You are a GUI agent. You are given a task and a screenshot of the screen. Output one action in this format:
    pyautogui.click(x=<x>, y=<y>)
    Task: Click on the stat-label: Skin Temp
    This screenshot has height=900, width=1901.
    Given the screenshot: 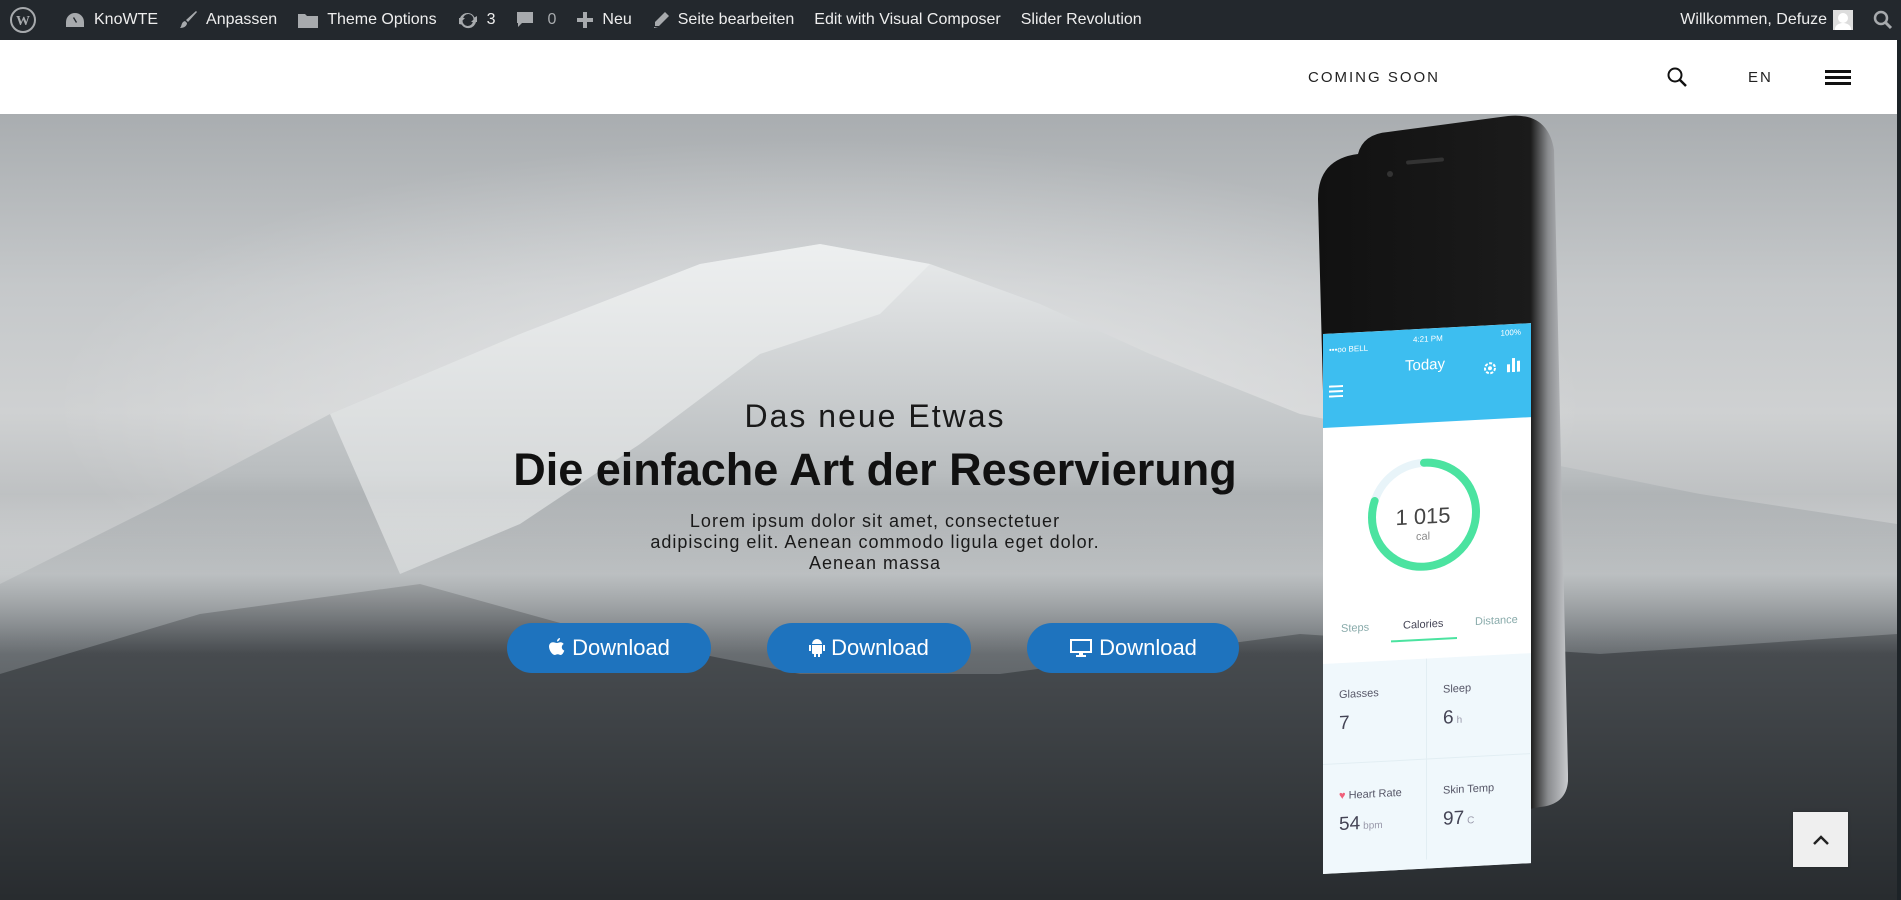 What is the action you would take?
    pyautogui.click(x=1469, y=789)
    